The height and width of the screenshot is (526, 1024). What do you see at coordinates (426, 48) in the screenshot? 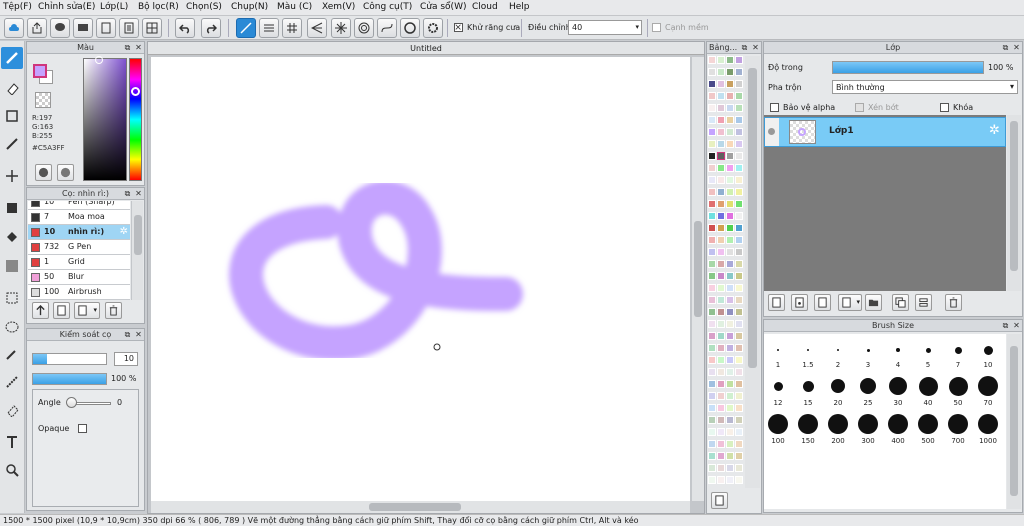
I see `canvas-tab: Untitled` at bounding box center [426, 48].